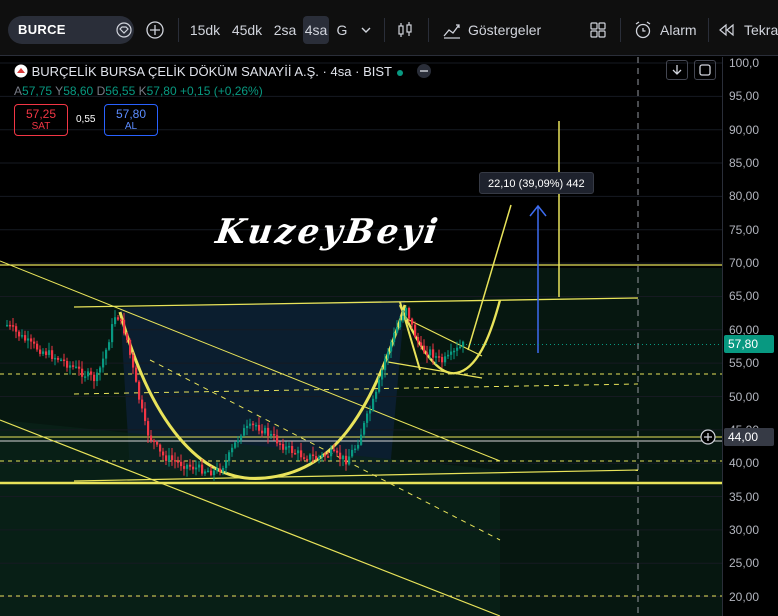 This screenshot has width=778, height=616. What do you see at coordinates (705, 70) in the screenshot?
I see `fullscreen-button` at bounding box center [705, 70].